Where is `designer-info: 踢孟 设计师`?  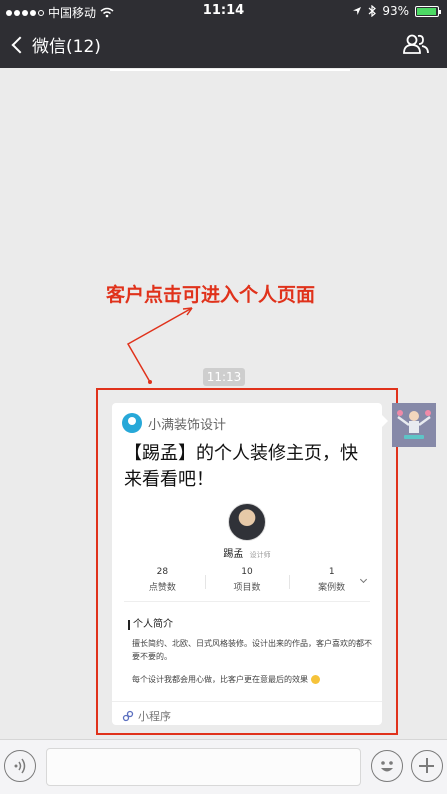 designer-info: 踢孟 设计师 is located at coordinates (247, 552).